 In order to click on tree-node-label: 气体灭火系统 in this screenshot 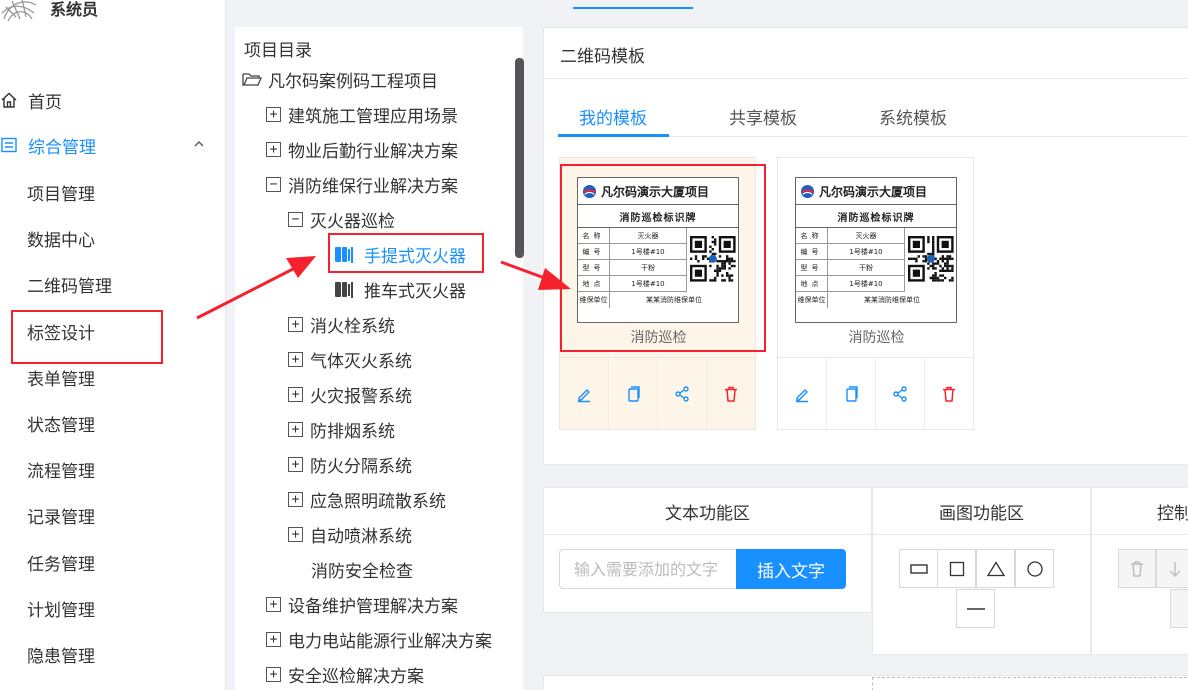, I will do `click(361, 361)`.